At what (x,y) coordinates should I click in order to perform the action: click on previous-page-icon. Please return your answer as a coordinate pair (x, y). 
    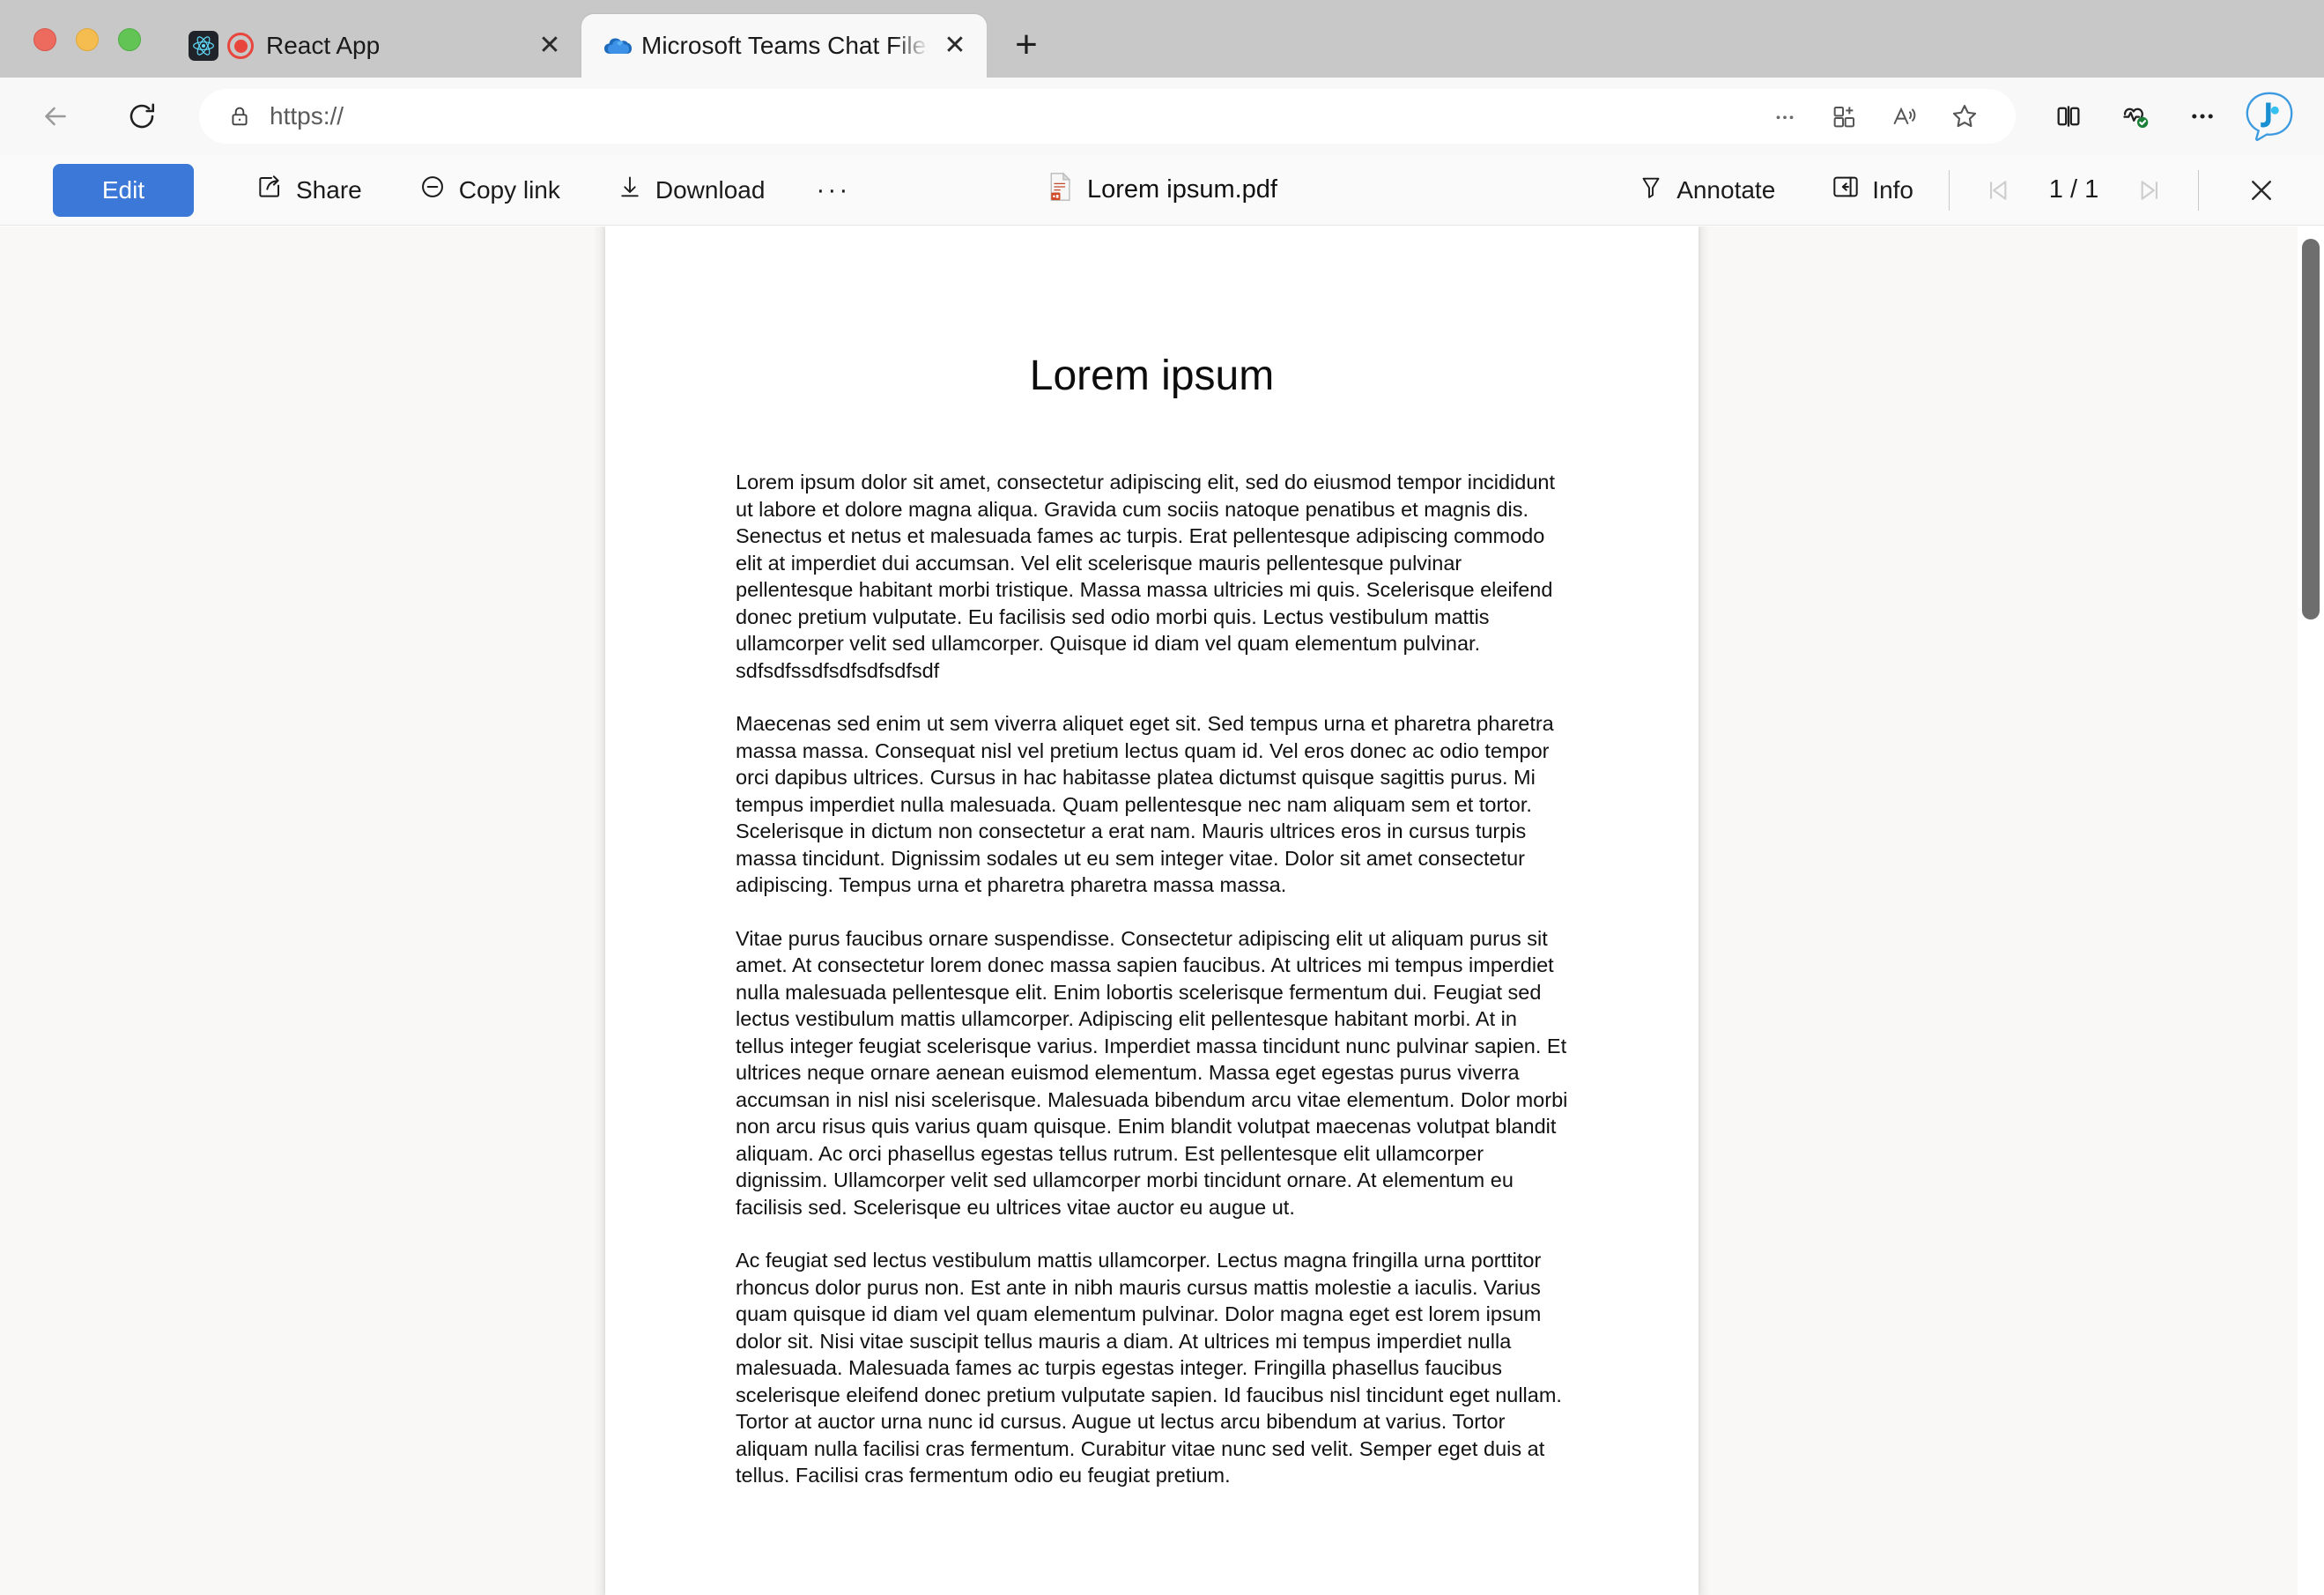
    Looking at the image, I should click on (1999, 190).